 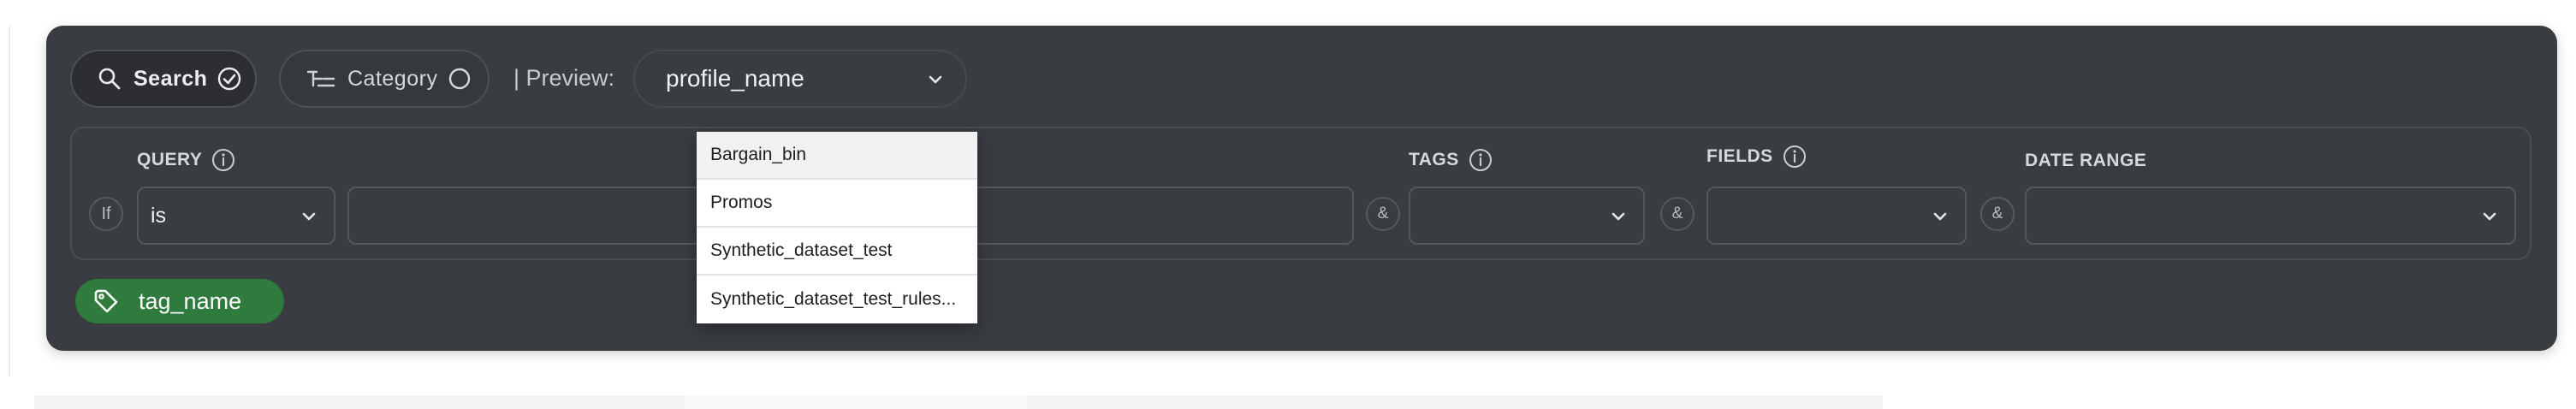 I want to click on query-header: QUERY, so click(x=186, y=160).